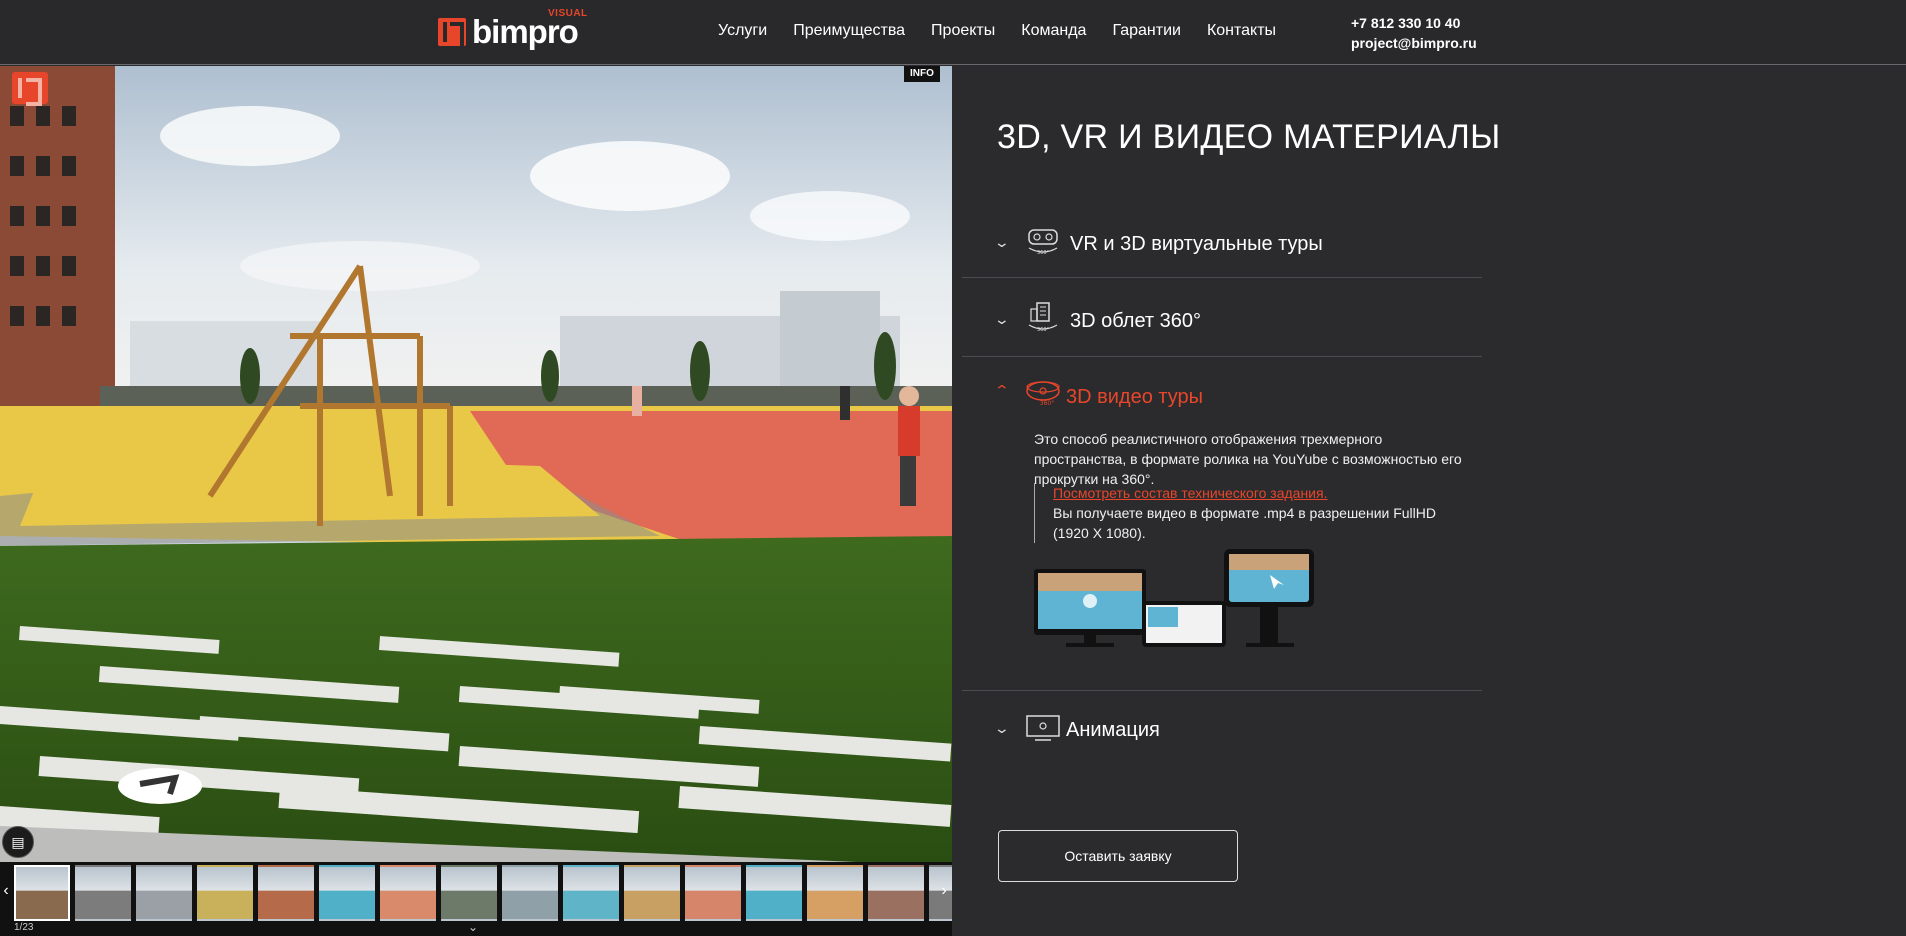 The width and height of the screenshot is (1906, 936). I want to click on nav-projects: Проекты, so click(963, 31).